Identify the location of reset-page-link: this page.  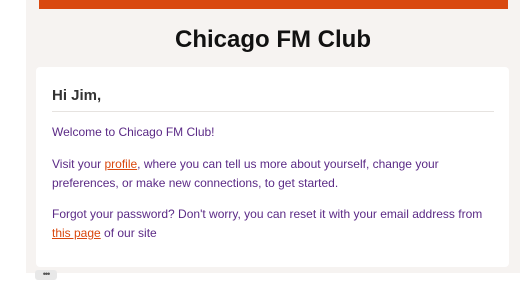
(76, 233).